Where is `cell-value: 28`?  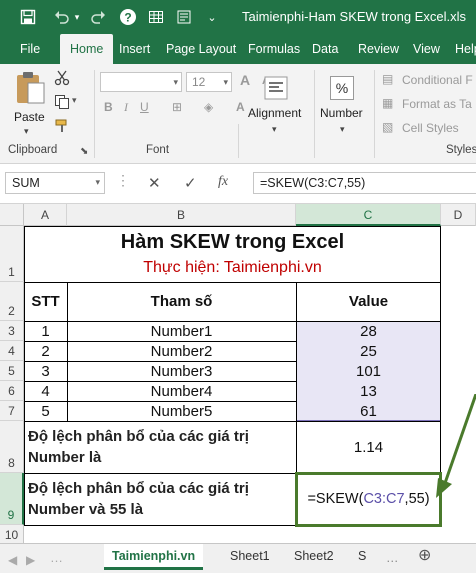 cell-value: 28 is located at coordinates (368, 331).